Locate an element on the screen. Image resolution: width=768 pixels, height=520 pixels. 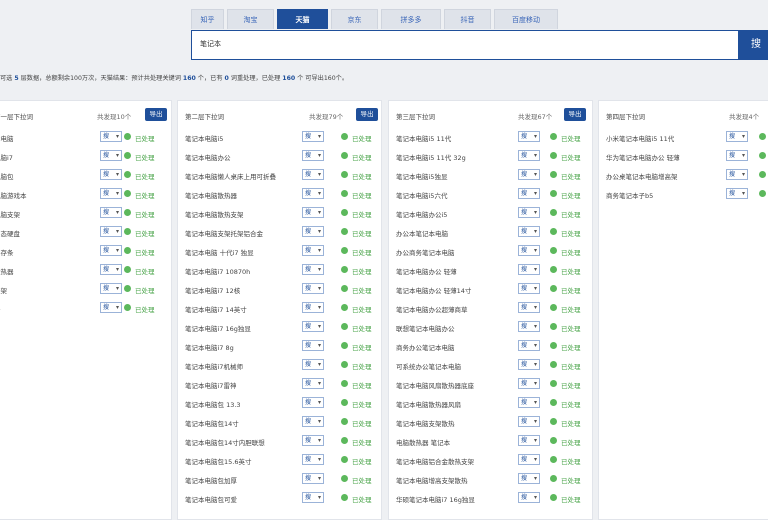
keyword-text: 电脑包 is located at coordinates (7, 176).